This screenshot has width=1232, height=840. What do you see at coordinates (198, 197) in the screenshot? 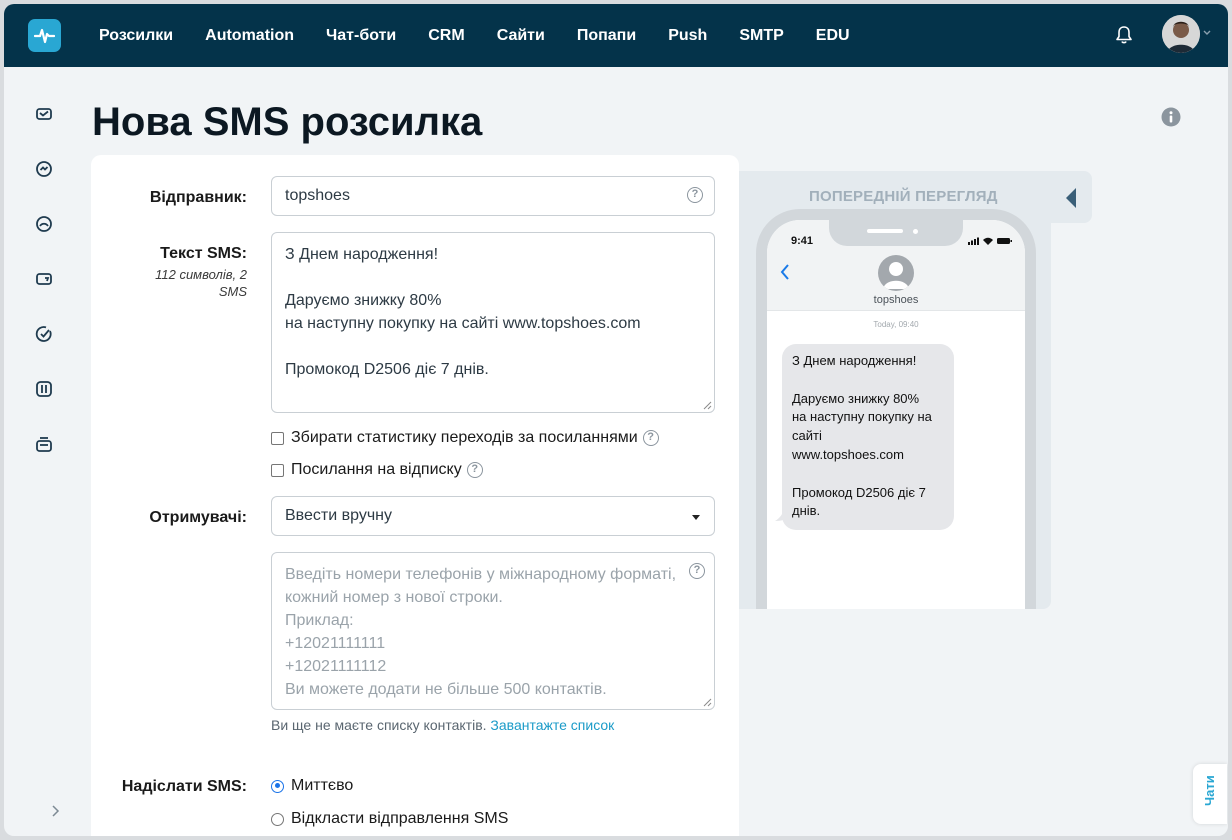
I see `sender-label: Відправник:` at bounding box center [198, 197].